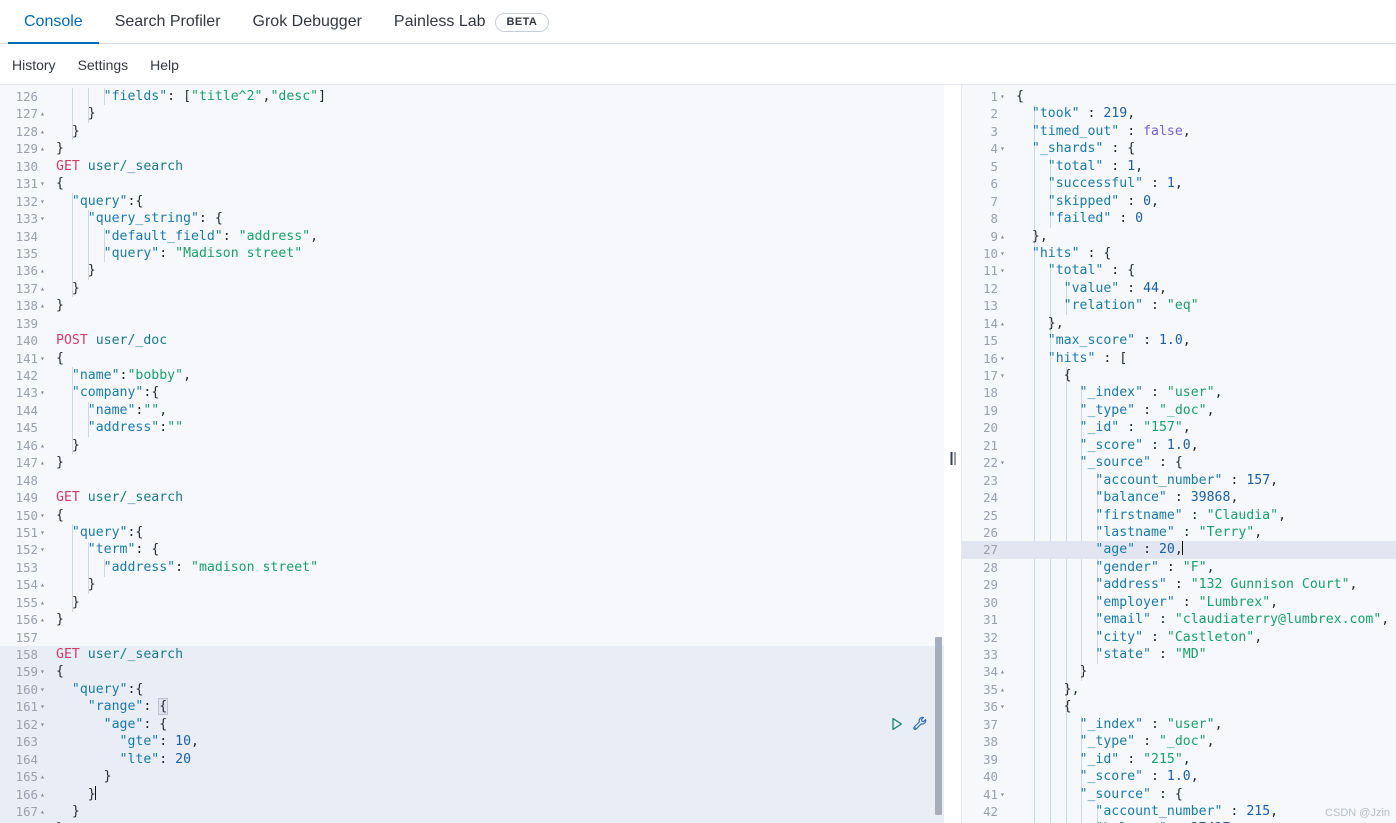 This screenshot has height=823, width=1396. I want to click on code-line: 35 ▴ },, so click(1179, 689).